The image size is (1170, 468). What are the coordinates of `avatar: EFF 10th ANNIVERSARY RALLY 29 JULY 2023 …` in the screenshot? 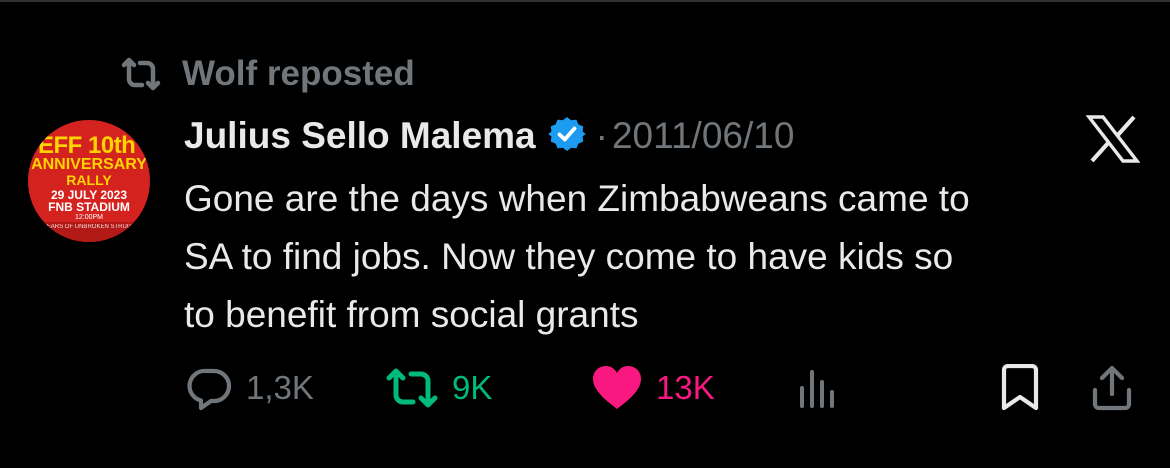 It's located at (89, 181).